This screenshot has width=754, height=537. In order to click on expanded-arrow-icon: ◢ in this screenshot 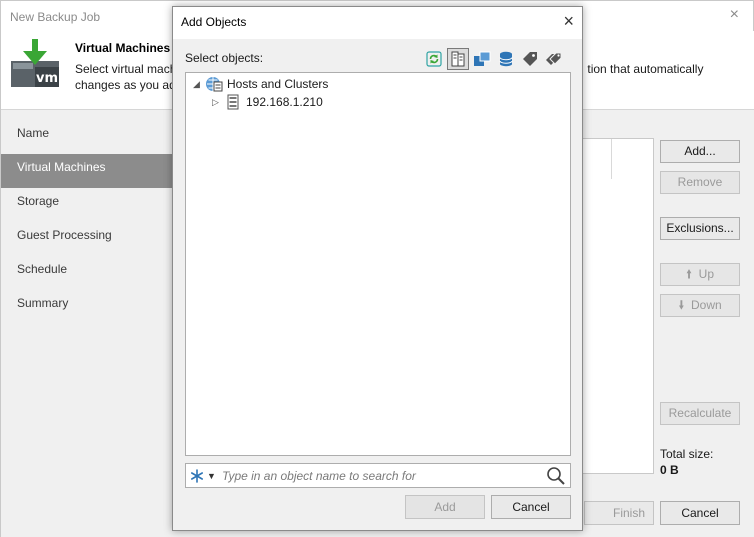, I will do `click(199, 84)`.